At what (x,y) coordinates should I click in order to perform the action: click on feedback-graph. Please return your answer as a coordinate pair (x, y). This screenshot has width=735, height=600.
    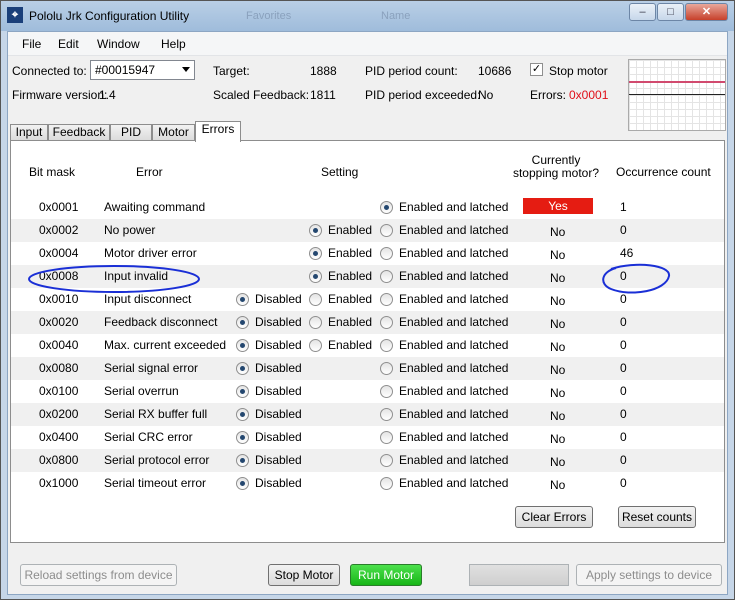
    Looking at the image, I should click on (677, 95).